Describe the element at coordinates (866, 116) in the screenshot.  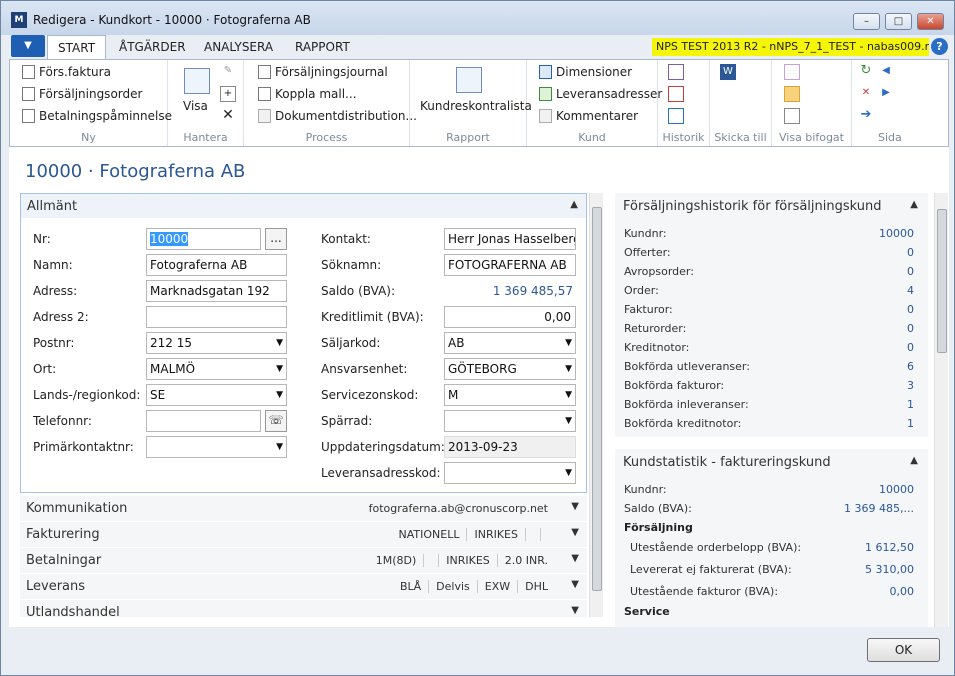
I see `go-to-icon: ➔` at that location.